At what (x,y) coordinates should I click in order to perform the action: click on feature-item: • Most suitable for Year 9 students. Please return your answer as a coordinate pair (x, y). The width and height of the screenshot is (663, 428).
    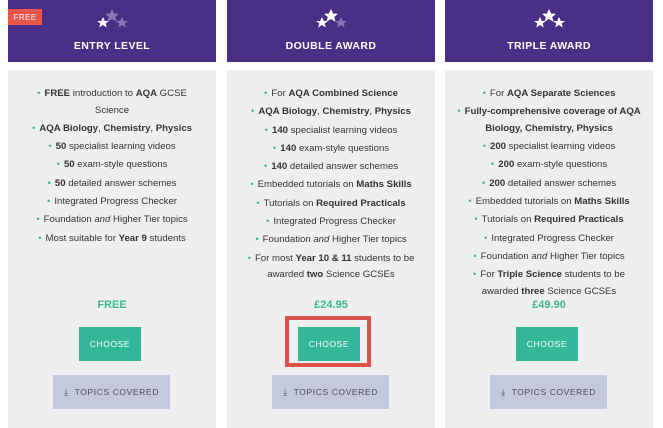
    Looking at the image, I should click on (112, 238).